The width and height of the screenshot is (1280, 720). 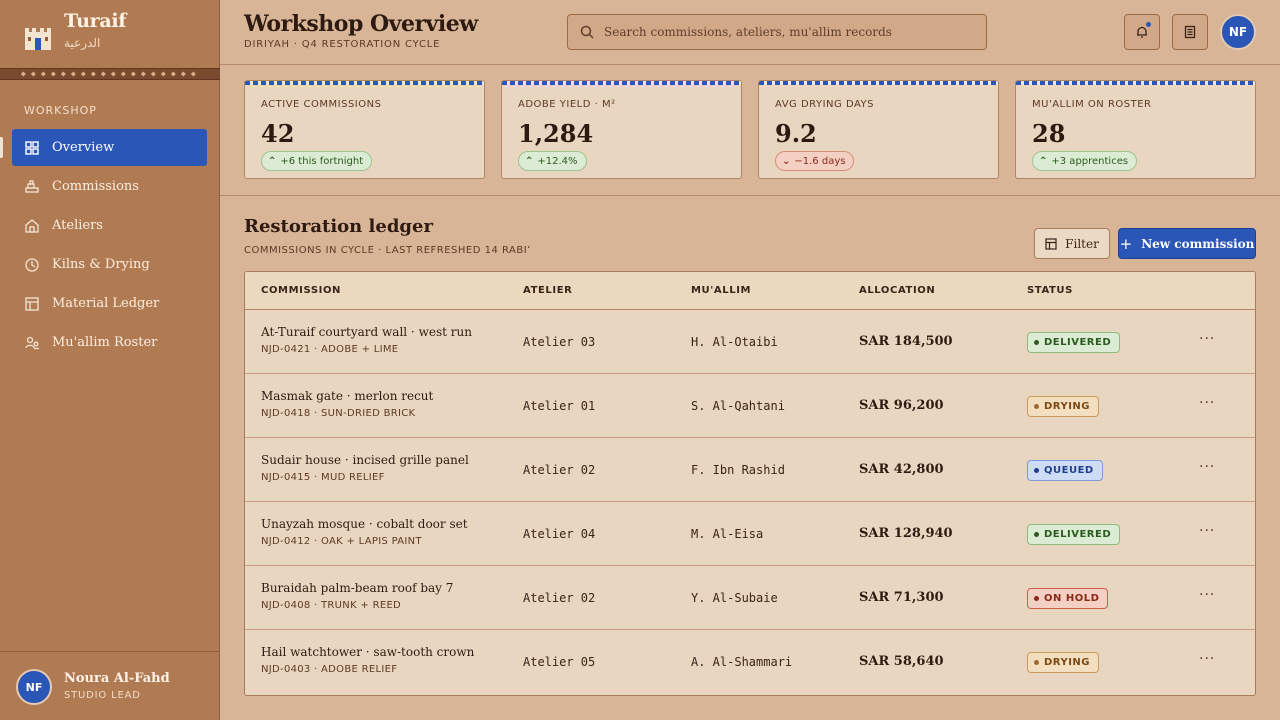 I want to click on new-commission-button: + New commission, so click(x=1187, y=243).